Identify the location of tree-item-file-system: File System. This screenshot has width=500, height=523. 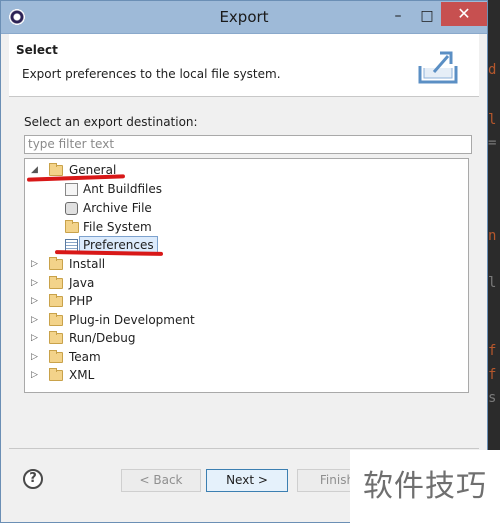
(145, 227).